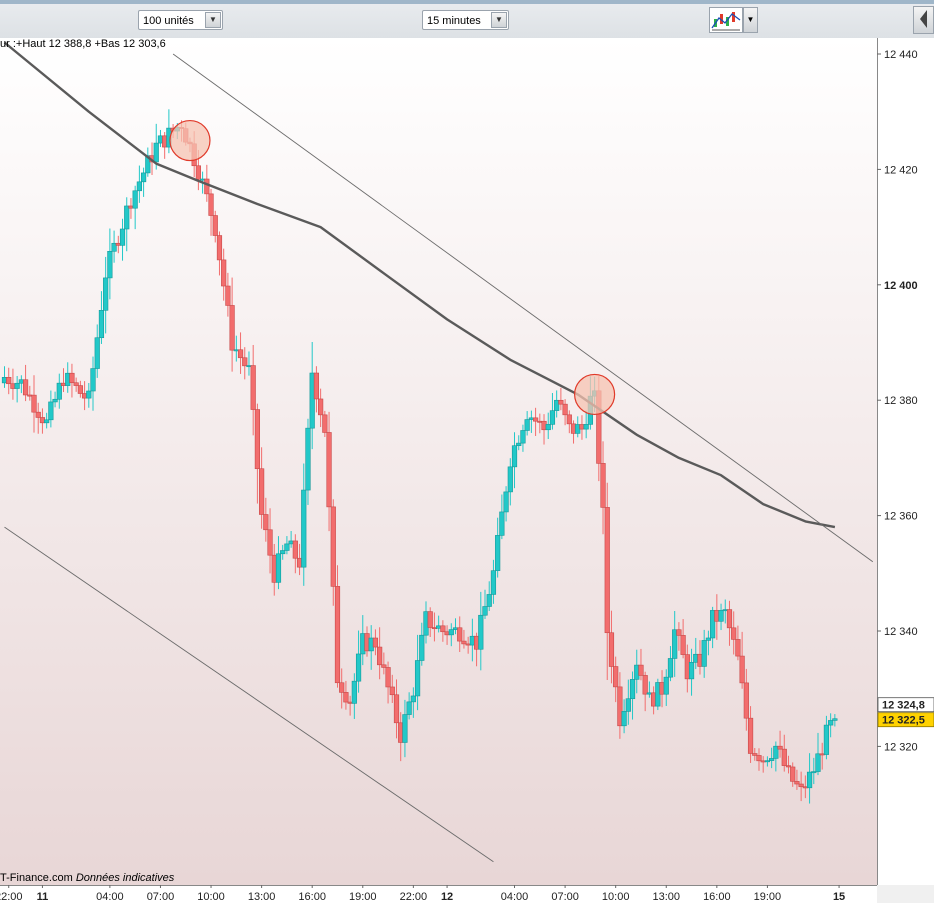 The image size is (934, 903). Describe the element at coordinates (312, 896) in the screenshot. I see `x-tick-label: 16:00` at that location.